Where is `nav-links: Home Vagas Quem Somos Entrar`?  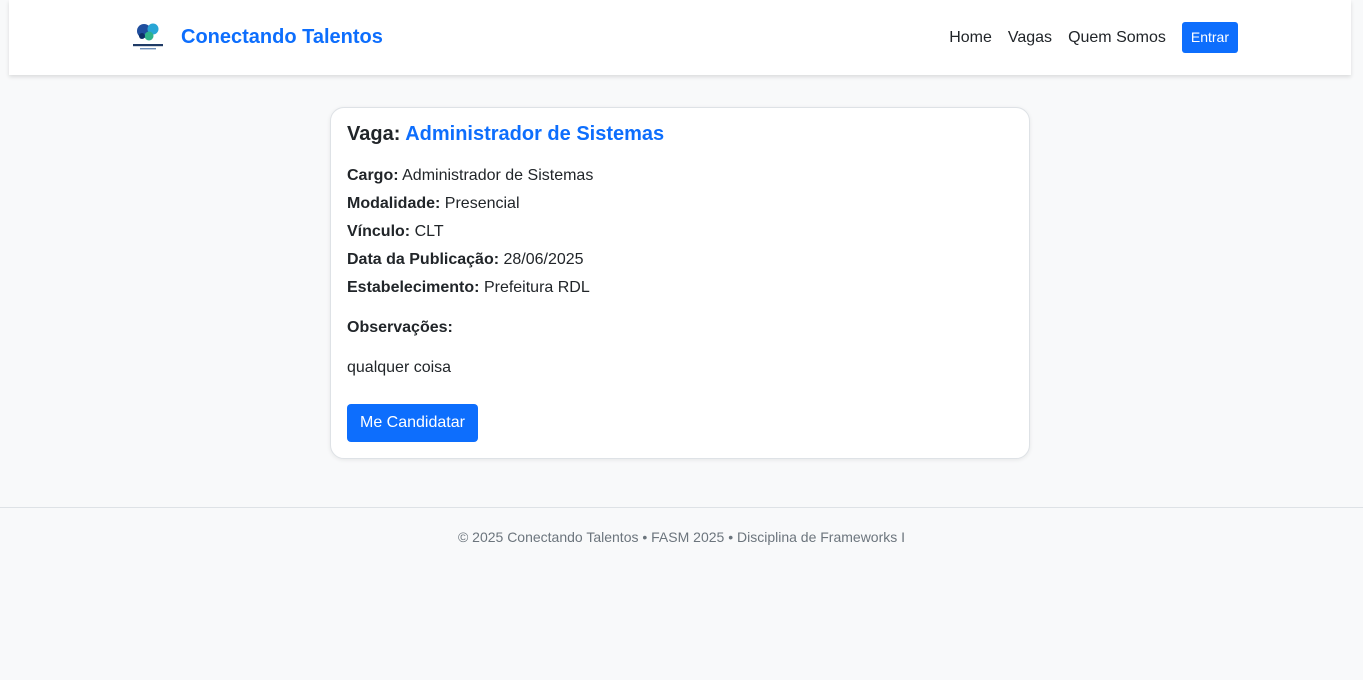 nav-links: Home Vagas Quem Somos Entrar is located at coordinates (1093, 37).